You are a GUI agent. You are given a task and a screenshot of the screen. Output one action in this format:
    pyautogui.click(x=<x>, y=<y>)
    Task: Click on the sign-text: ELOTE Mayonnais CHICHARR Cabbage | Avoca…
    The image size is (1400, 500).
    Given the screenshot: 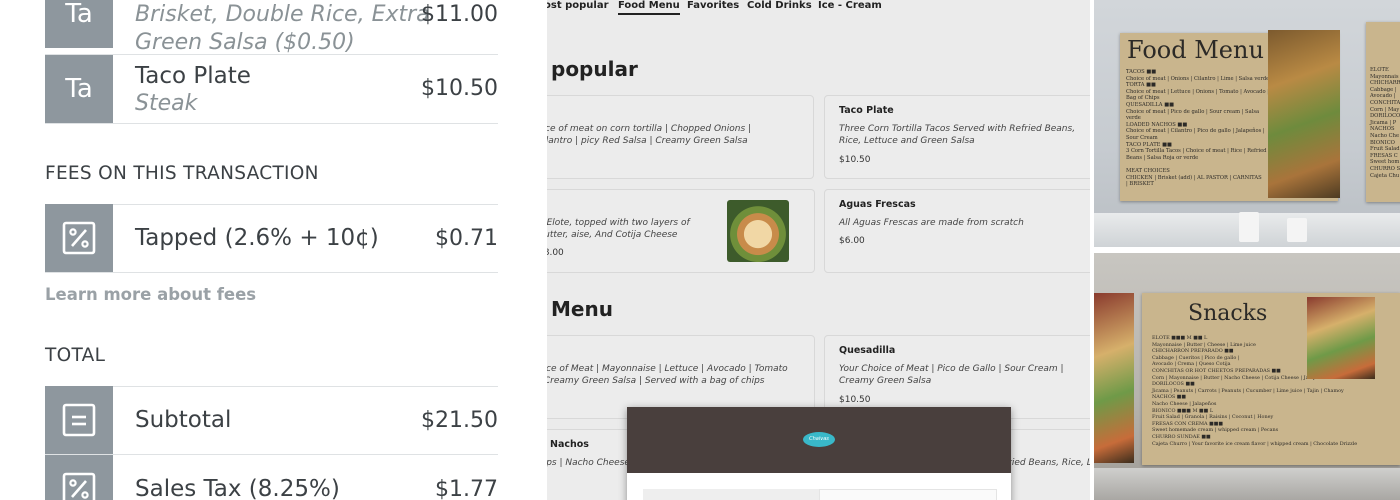 What is the action you would take?
    pyautogui.click(x=1385, y=123)
    